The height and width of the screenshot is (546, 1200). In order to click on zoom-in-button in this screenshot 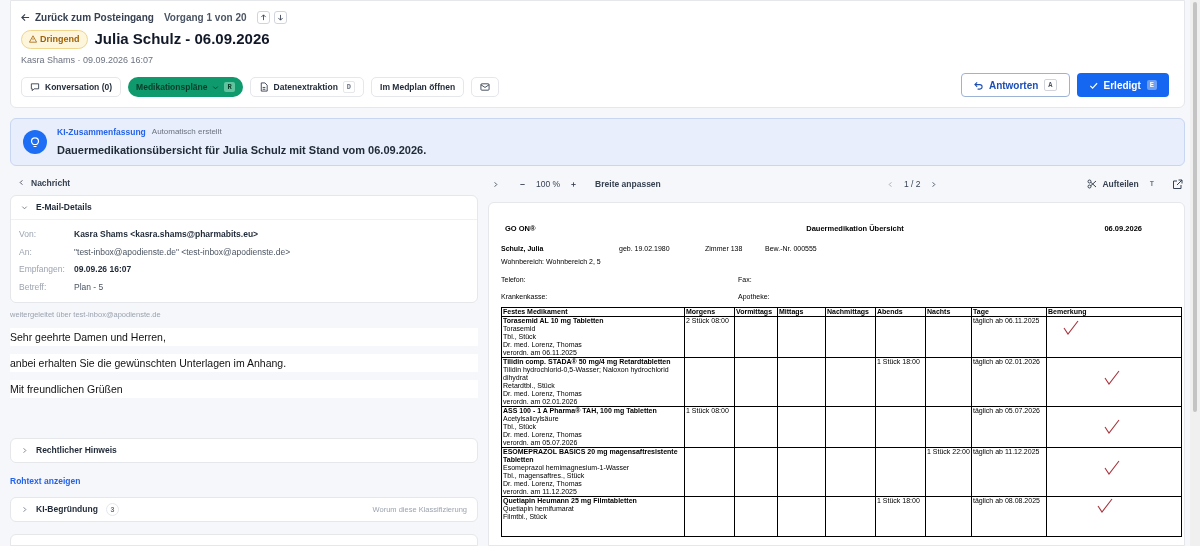, I will do `click(574, 184)`.